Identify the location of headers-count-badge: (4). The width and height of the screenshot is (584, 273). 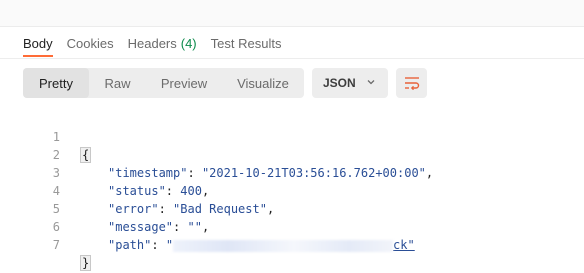
(188, 43).